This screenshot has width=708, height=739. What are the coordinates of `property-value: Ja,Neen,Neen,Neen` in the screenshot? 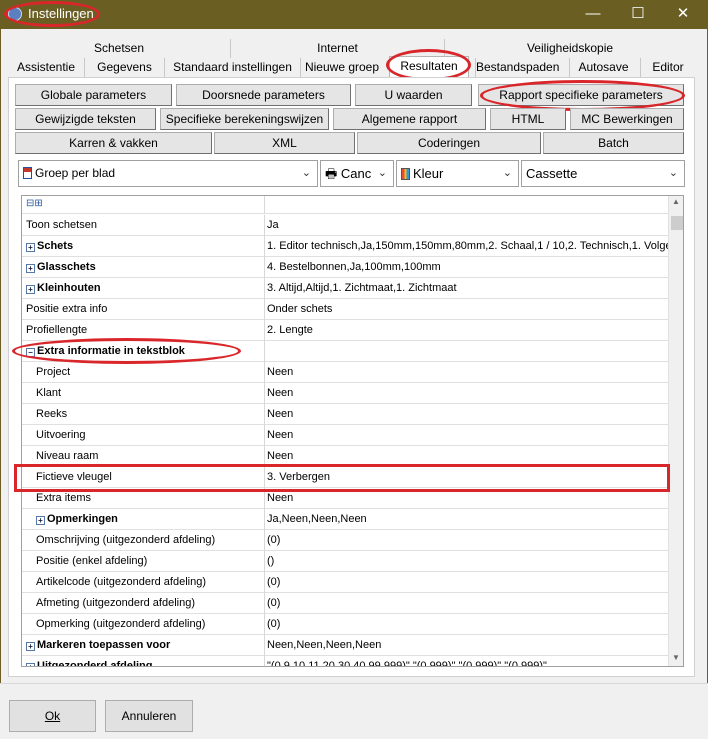 It's located at (467, 519).